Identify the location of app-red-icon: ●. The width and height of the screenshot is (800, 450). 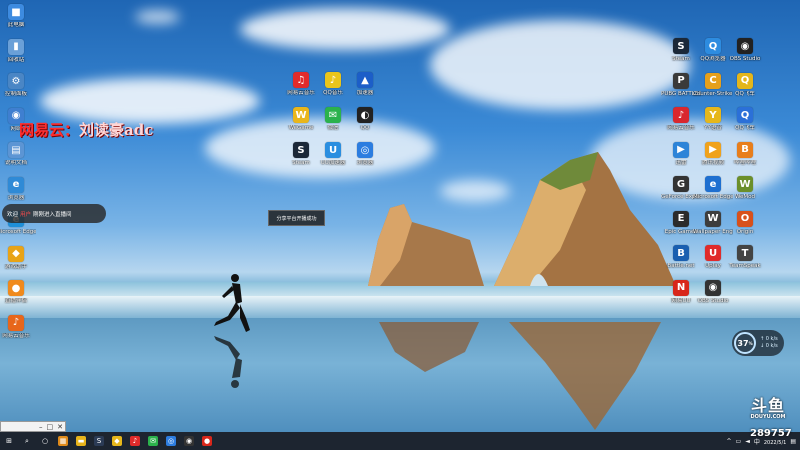
(207, 441).